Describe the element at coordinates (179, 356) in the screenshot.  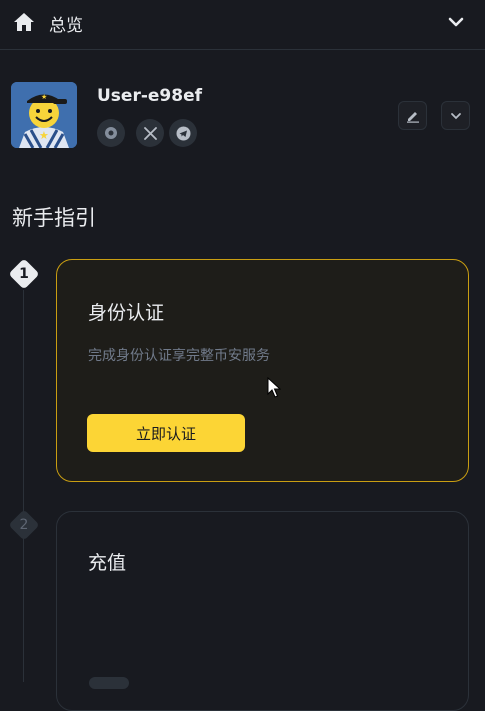
I see `card-description: 完成身份认证享完整币安服务` at that location.